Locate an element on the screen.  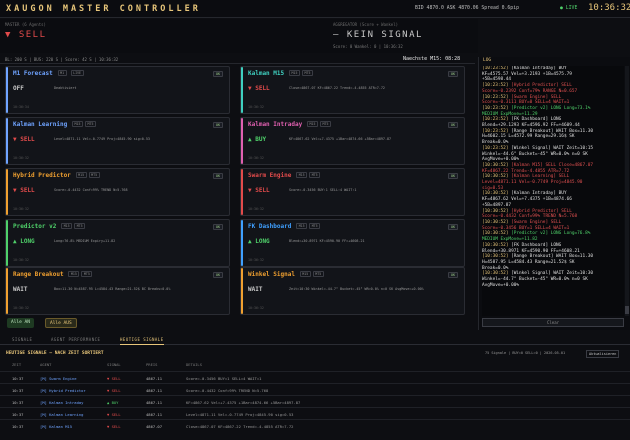
log-segment: +5B=4897.87 is located at coordinates (497, 205).